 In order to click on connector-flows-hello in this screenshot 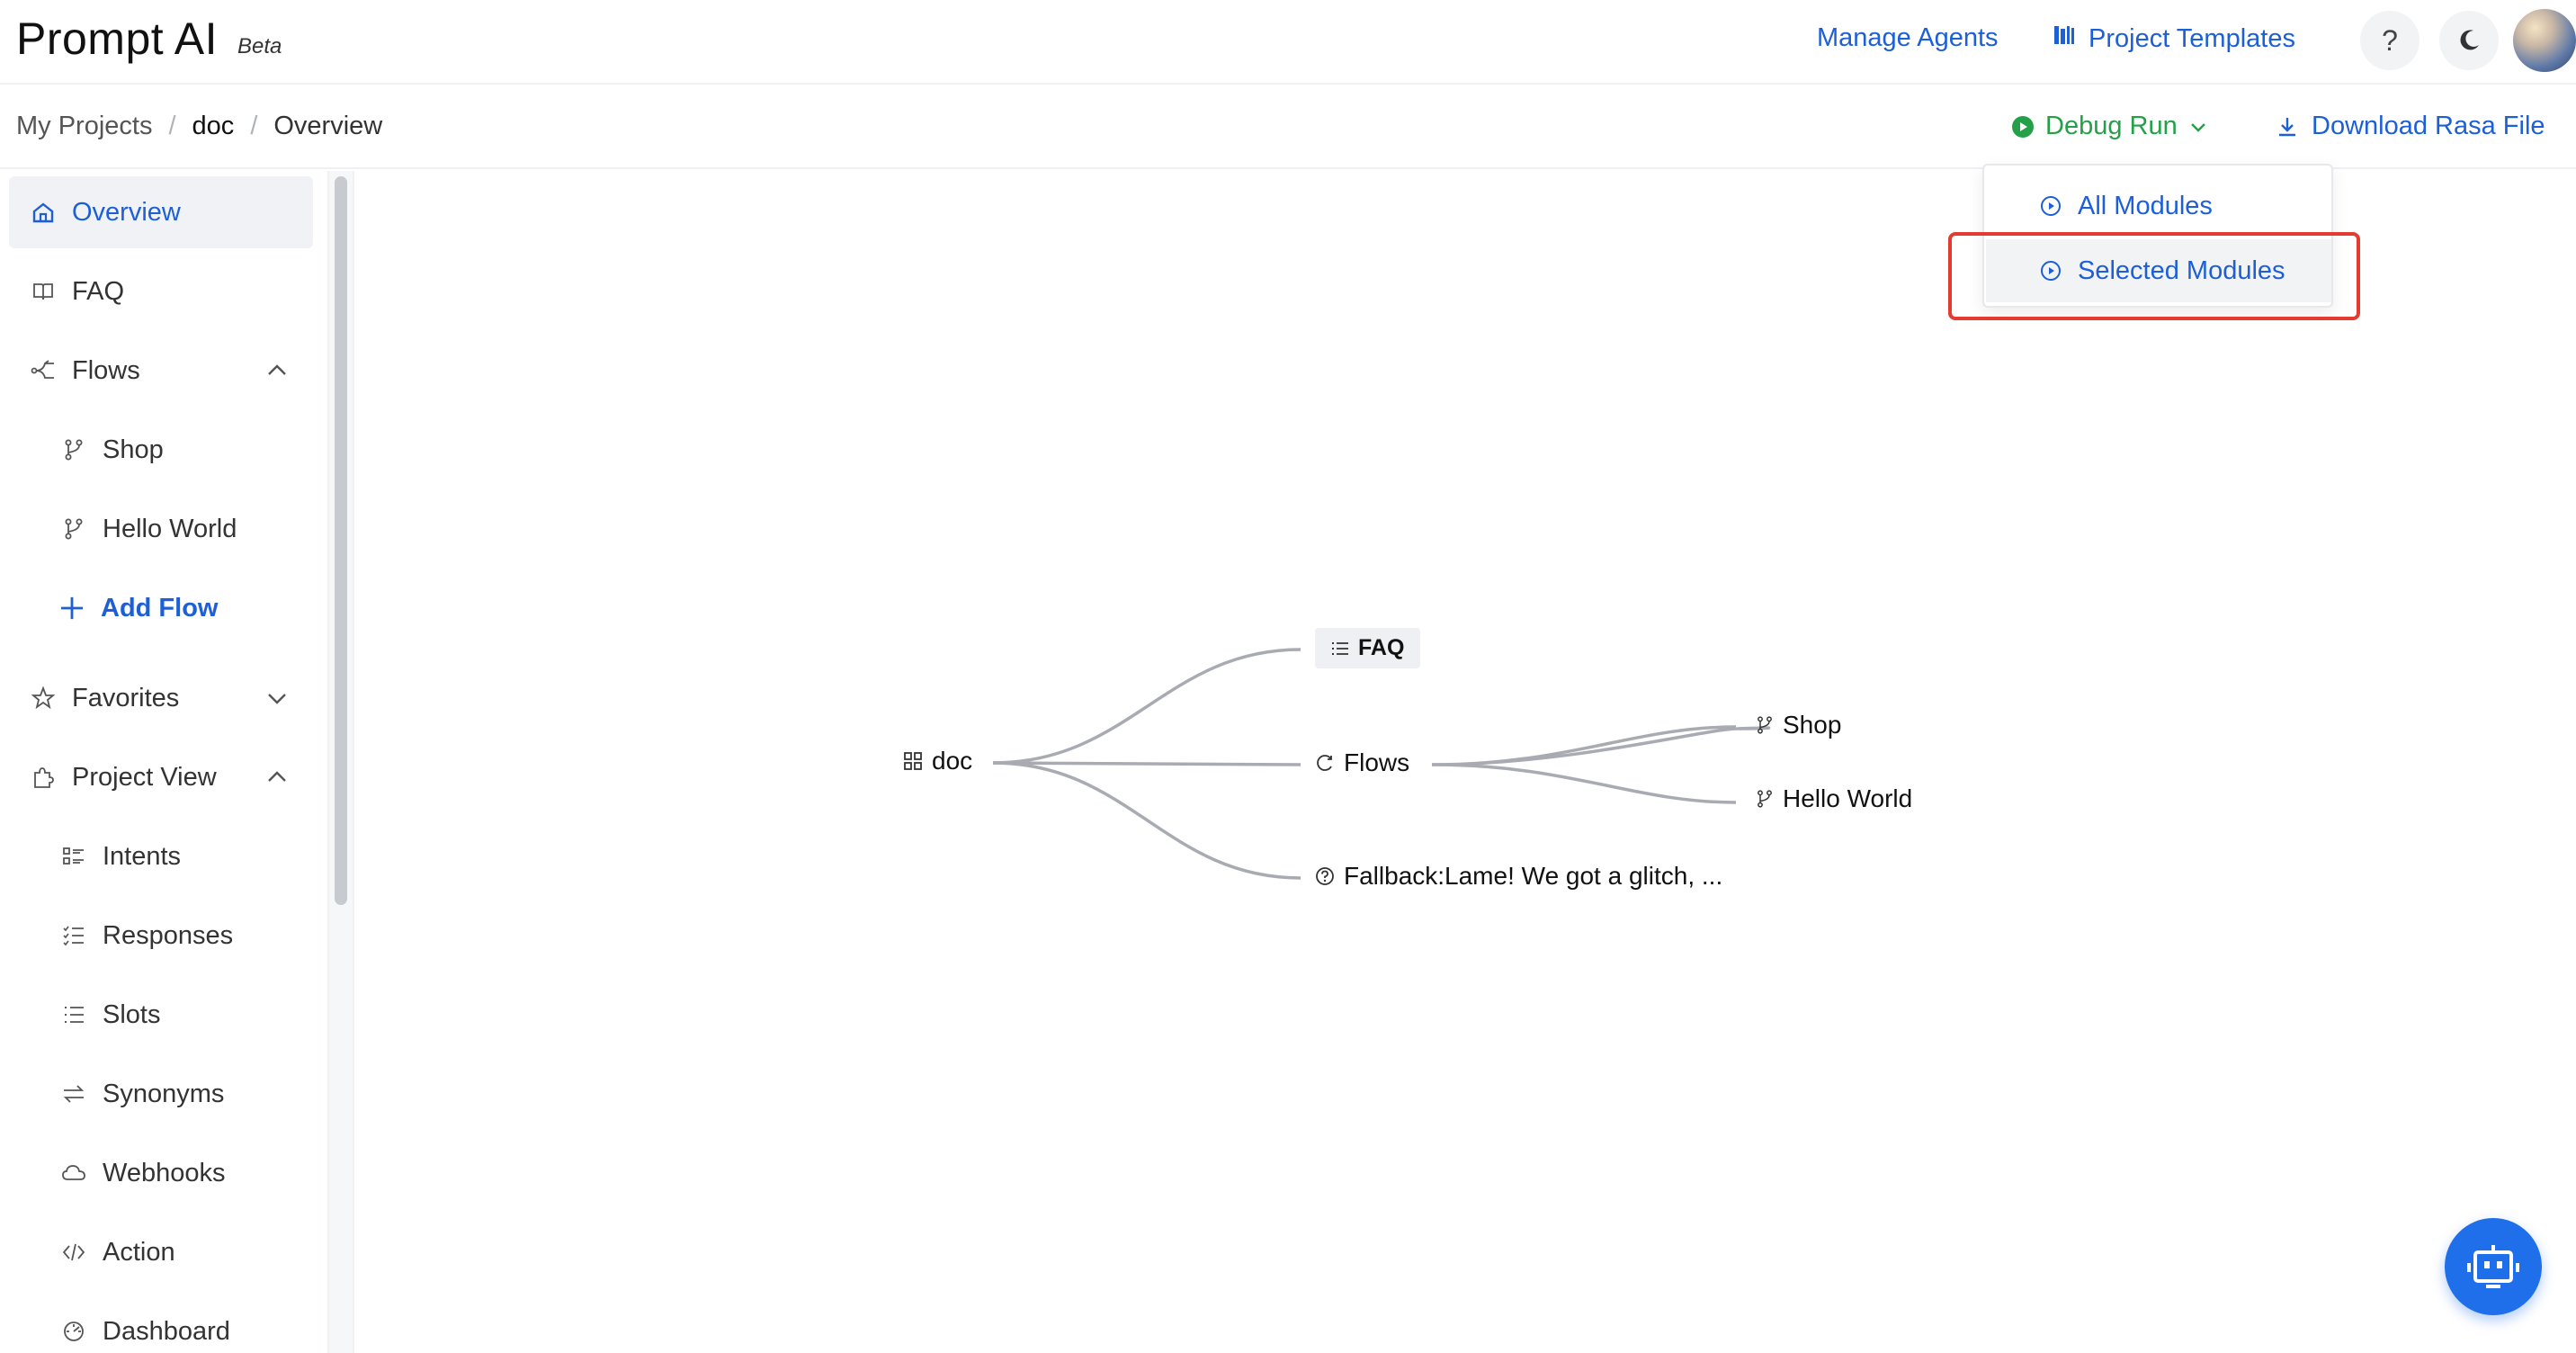, I will do `click(1584, 783)`.